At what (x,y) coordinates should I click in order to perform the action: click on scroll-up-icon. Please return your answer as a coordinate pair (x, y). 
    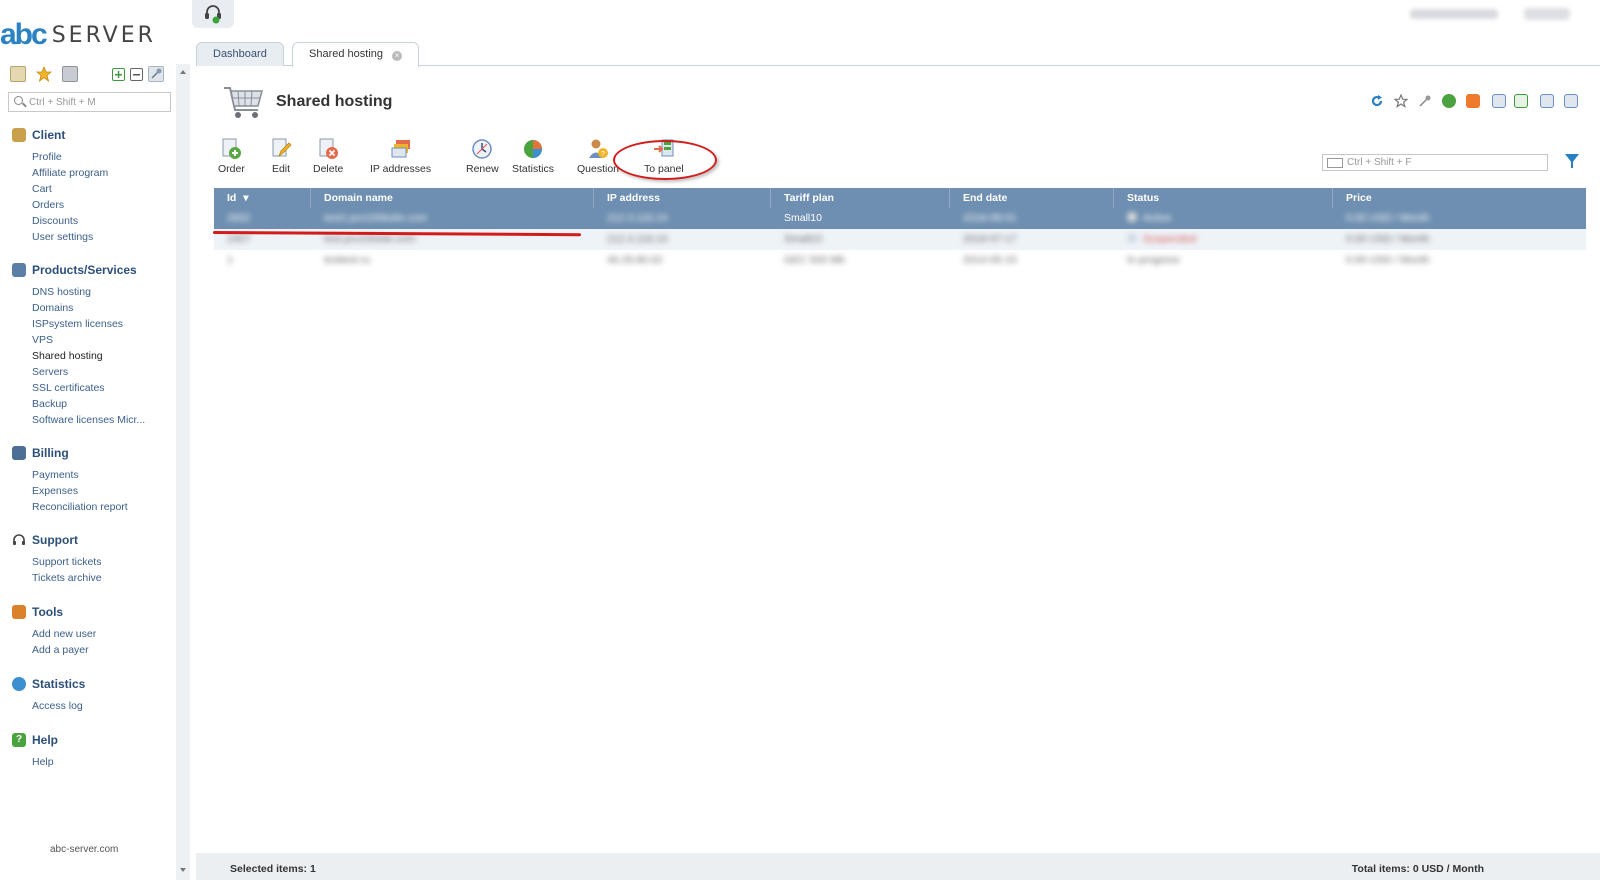
    Looking at the image, I should click on (183, 72).